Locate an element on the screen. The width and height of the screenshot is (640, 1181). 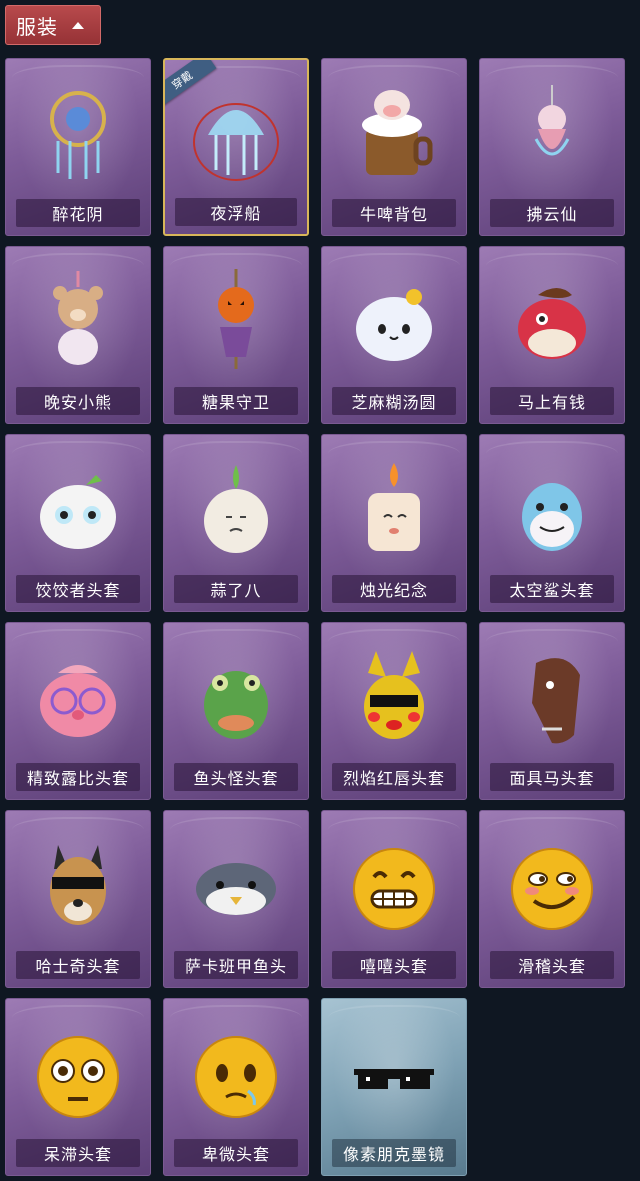
costume-card: 萨卡班甲鱼头 is located at coordinates (236, 899).